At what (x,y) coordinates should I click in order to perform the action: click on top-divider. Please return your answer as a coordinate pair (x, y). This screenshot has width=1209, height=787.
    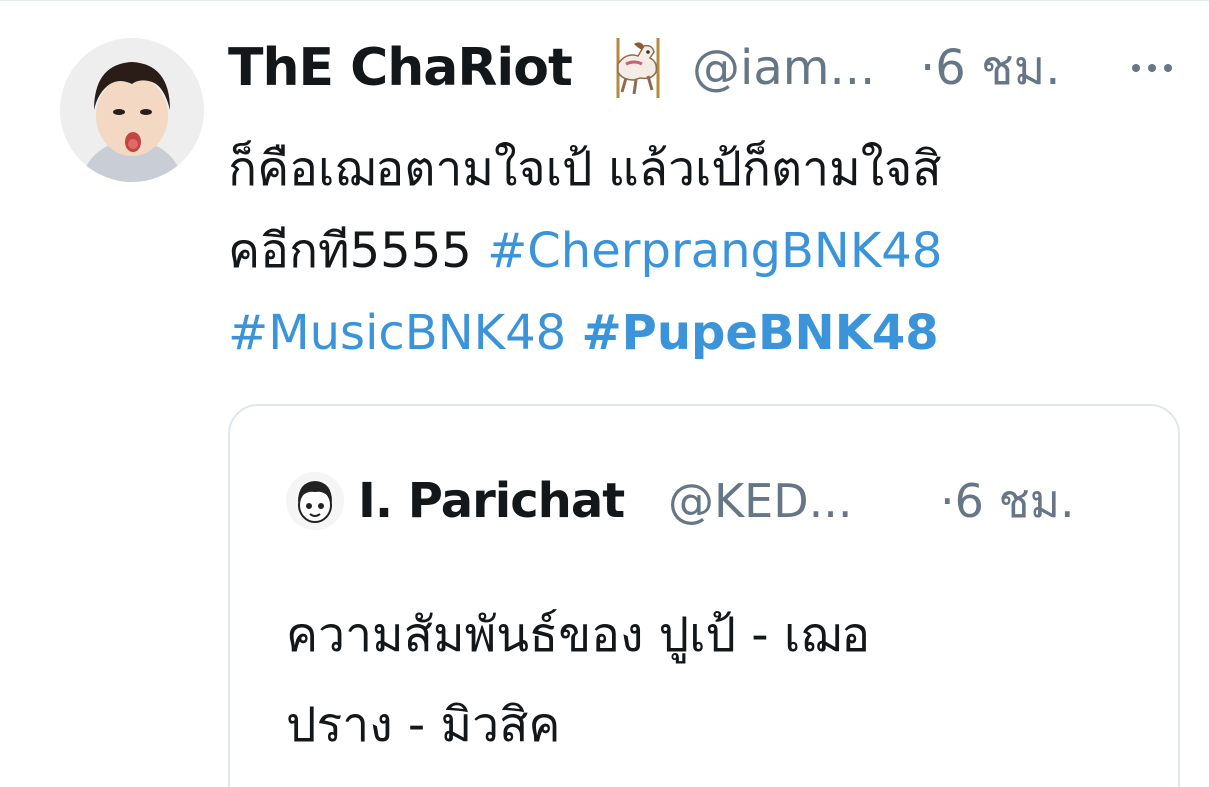
    Looking at the image, I should click on (604, 0).